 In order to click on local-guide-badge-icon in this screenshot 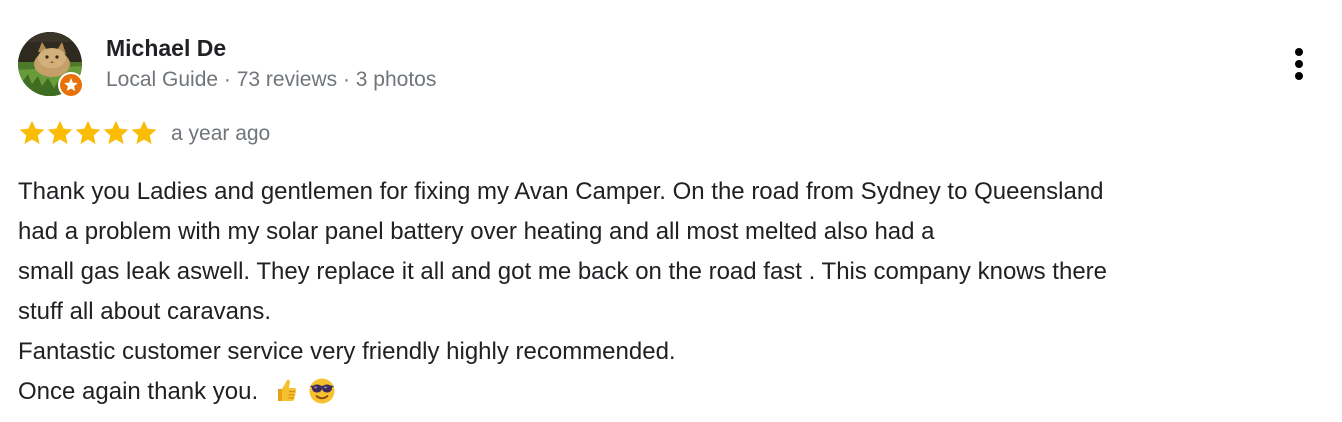, I will do `click(71, 85)`.